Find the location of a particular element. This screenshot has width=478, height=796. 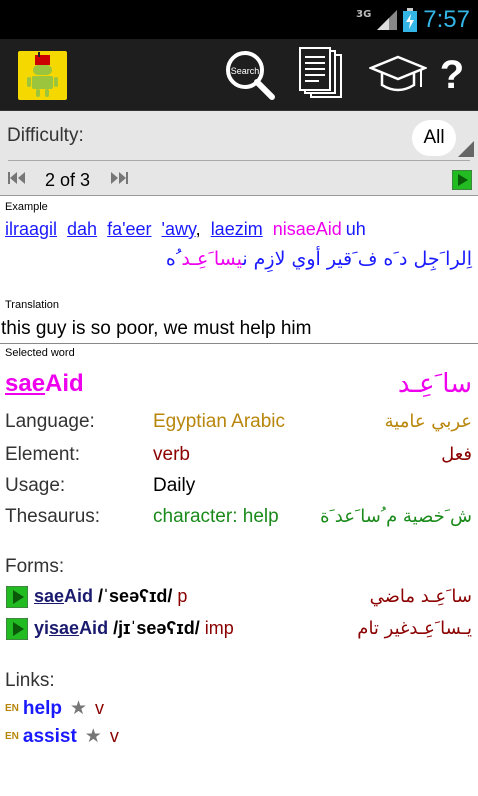

language-arabic: عربي عامية is located at coordinates (428, 421).